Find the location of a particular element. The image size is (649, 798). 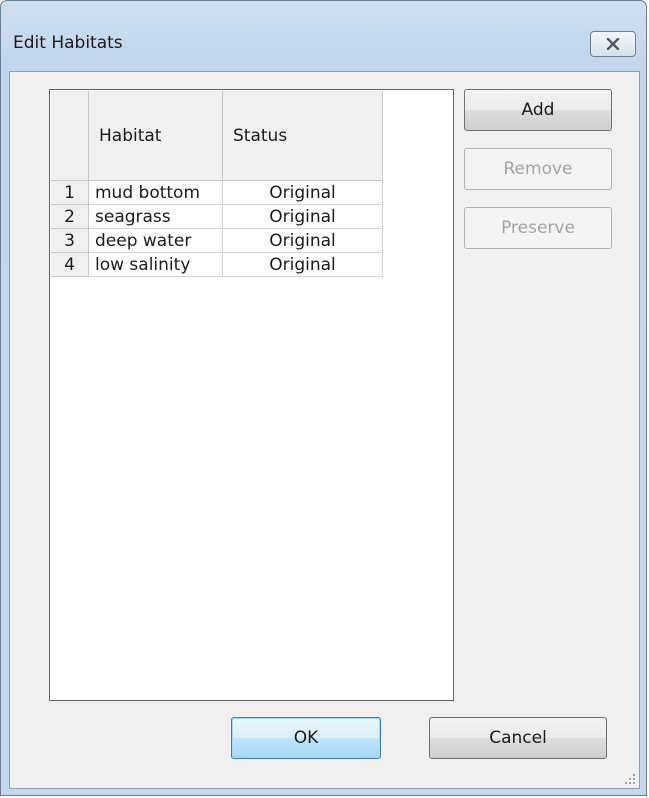

habitat-cell: seagrass is located at coordinates (156, 217).